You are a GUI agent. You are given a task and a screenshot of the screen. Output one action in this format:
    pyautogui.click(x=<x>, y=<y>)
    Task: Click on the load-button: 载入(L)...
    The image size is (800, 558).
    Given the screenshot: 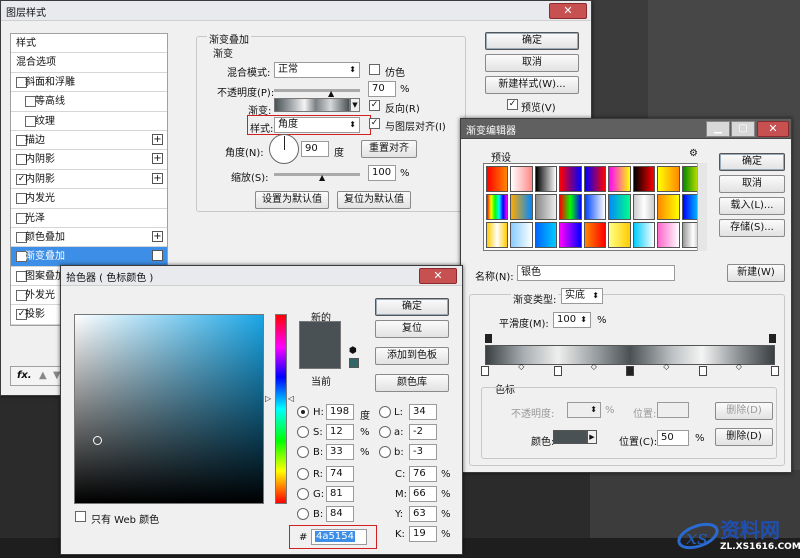 What is the action you would take?
    pyautogui.click(x=752, y=206)
    